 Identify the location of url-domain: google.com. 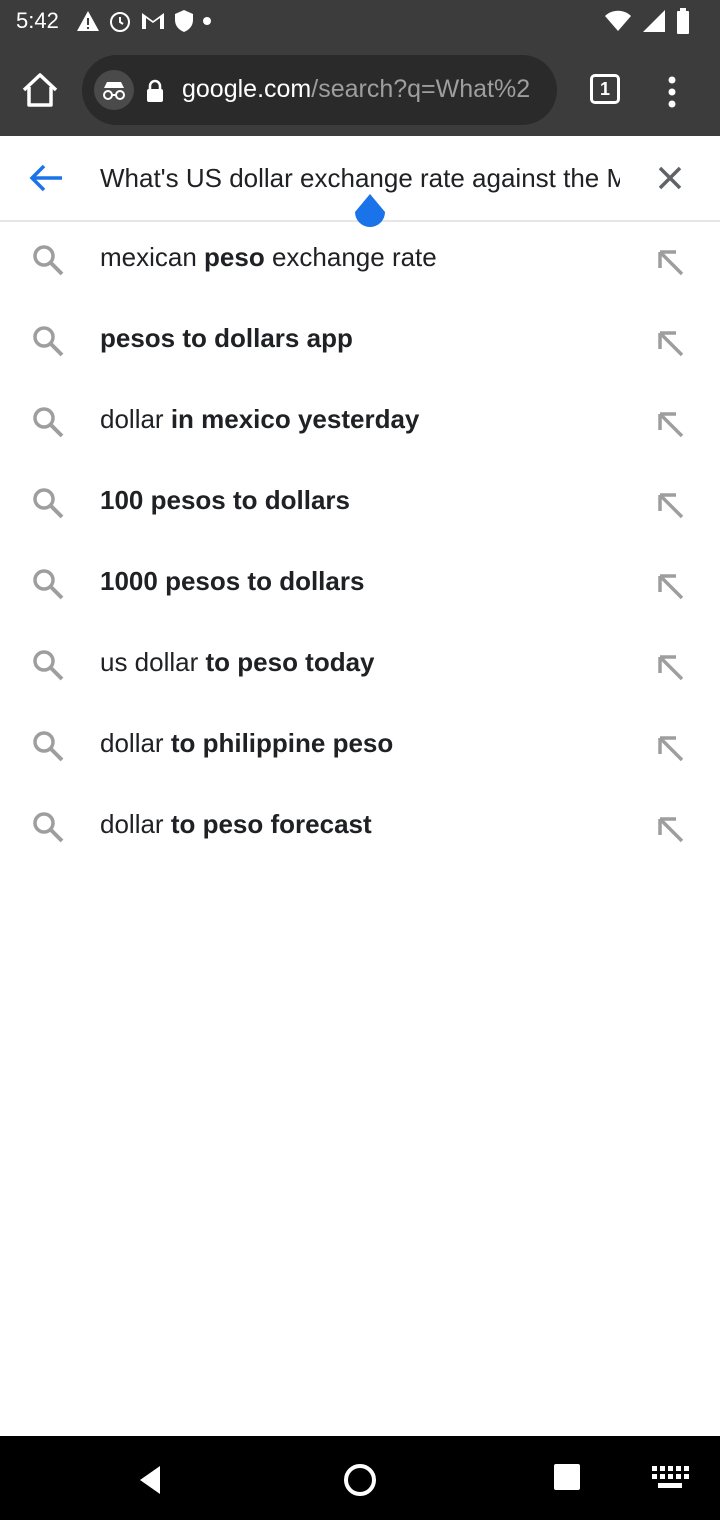
(247, 89).